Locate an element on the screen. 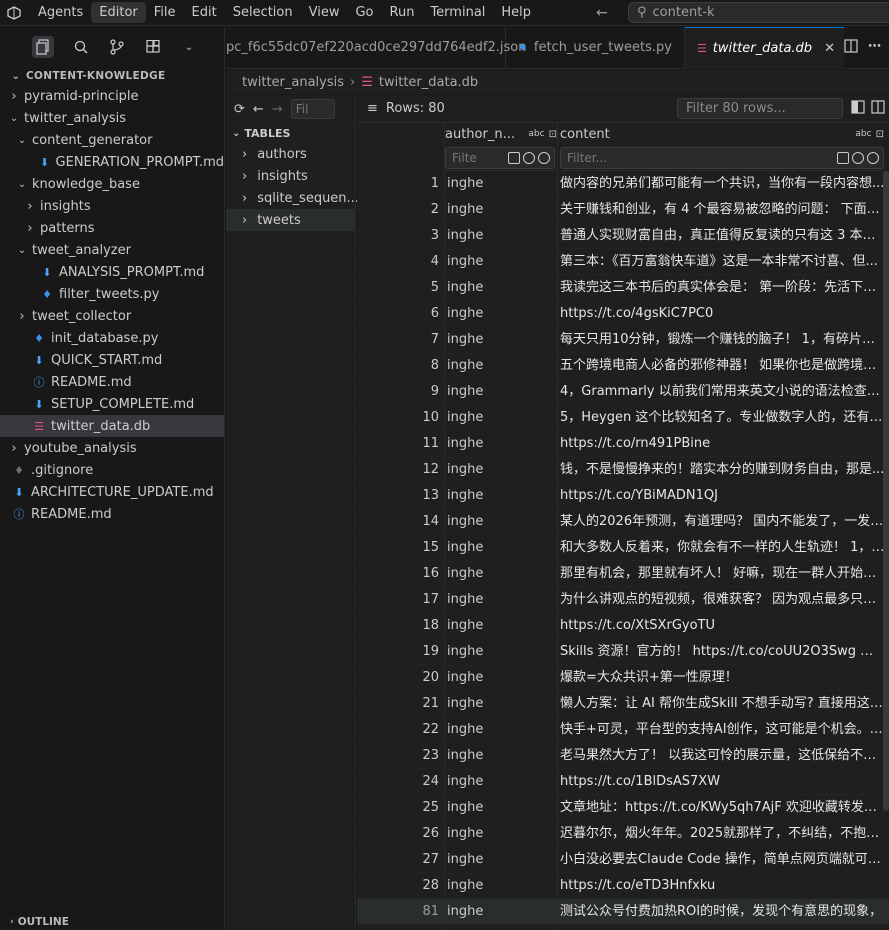  menu-file: File is located at coordinates (165, 12).